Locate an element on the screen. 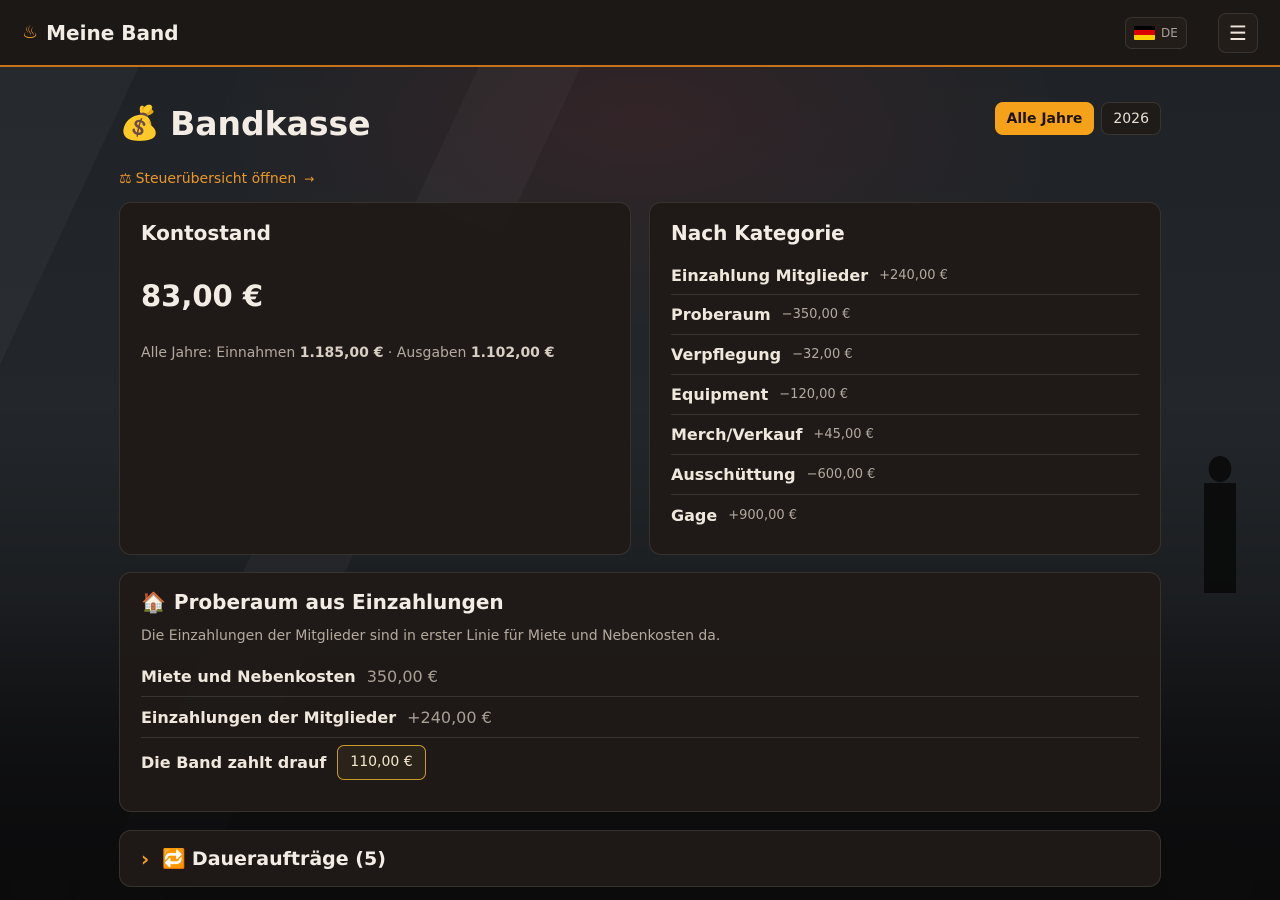  standing-orders-heading: 🔁 Daueraufträge (5) is located at coordinates (274, 859).